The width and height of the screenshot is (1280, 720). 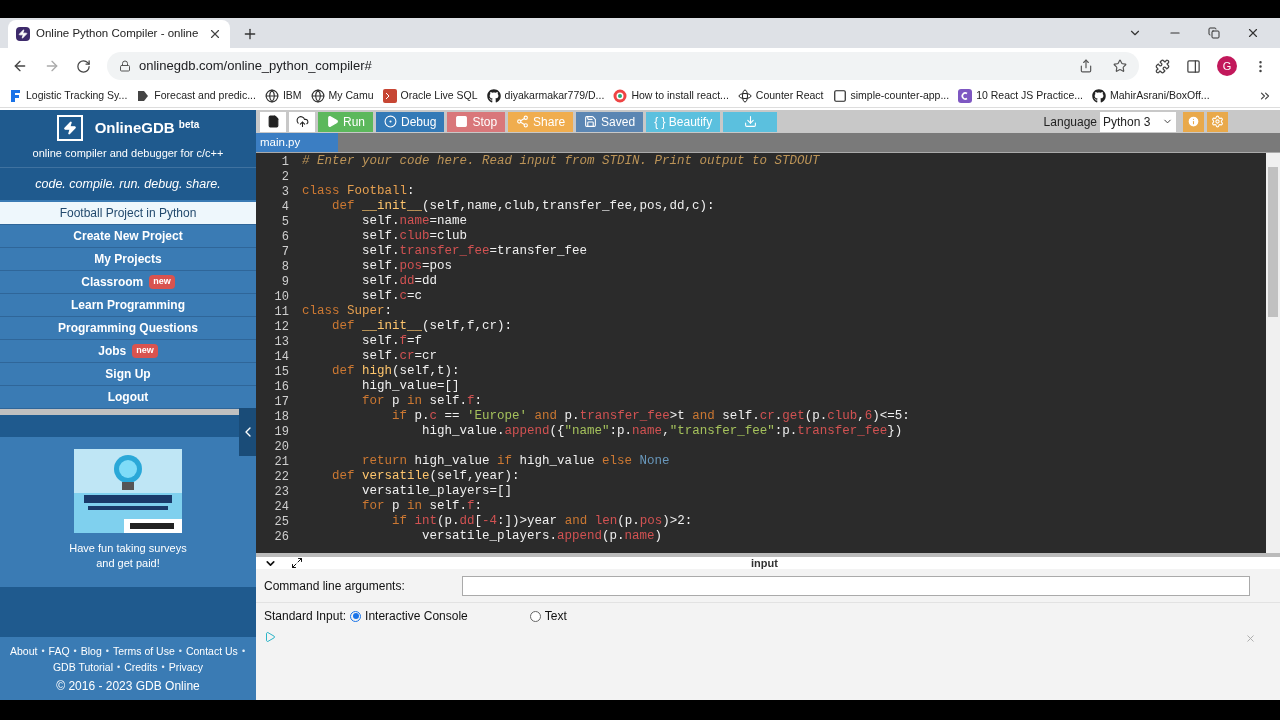 I want to click on bookmark: Oracle Live SQL, so click(x=430, y=95).